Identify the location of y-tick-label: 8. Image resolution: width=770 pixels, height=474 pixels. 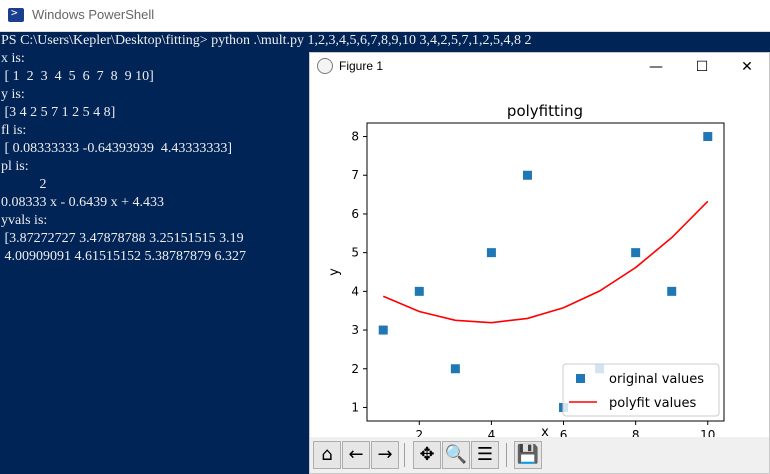
(355, 137).